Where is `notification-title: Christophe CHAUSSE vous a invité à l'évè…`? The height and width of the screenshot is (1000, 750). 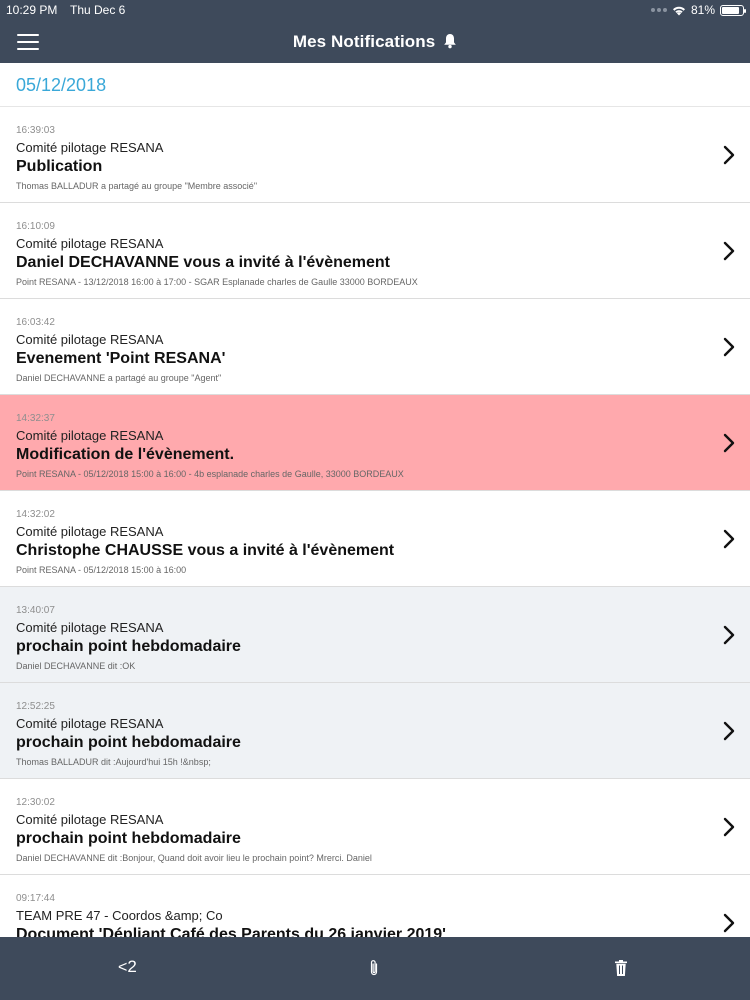
notification-title: Christophe CHAUSSE vous a invité à l'évè… is located at coordinates (205, 550).